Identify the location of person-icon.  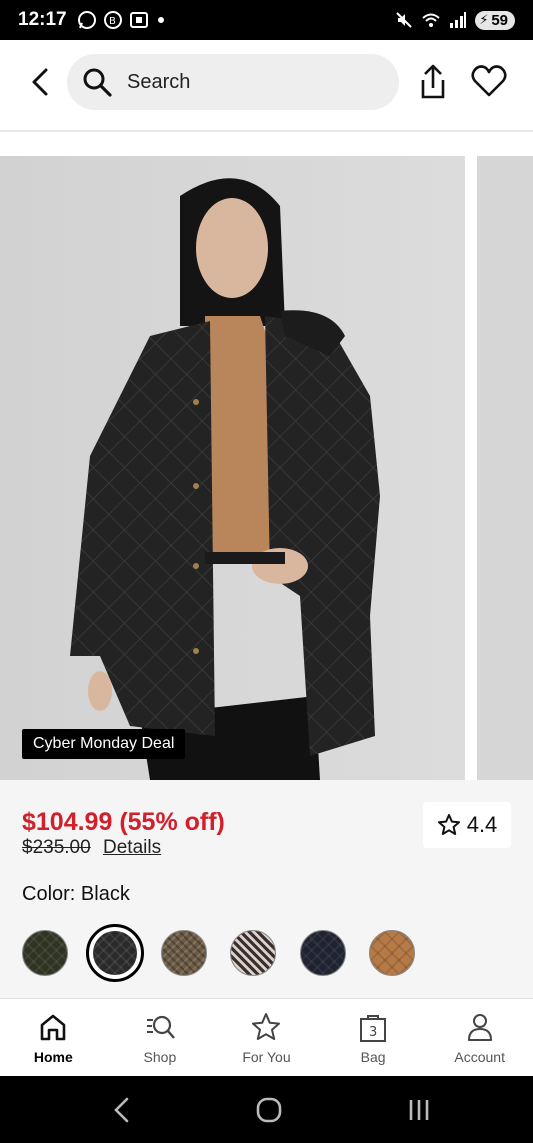
(479, 1027).